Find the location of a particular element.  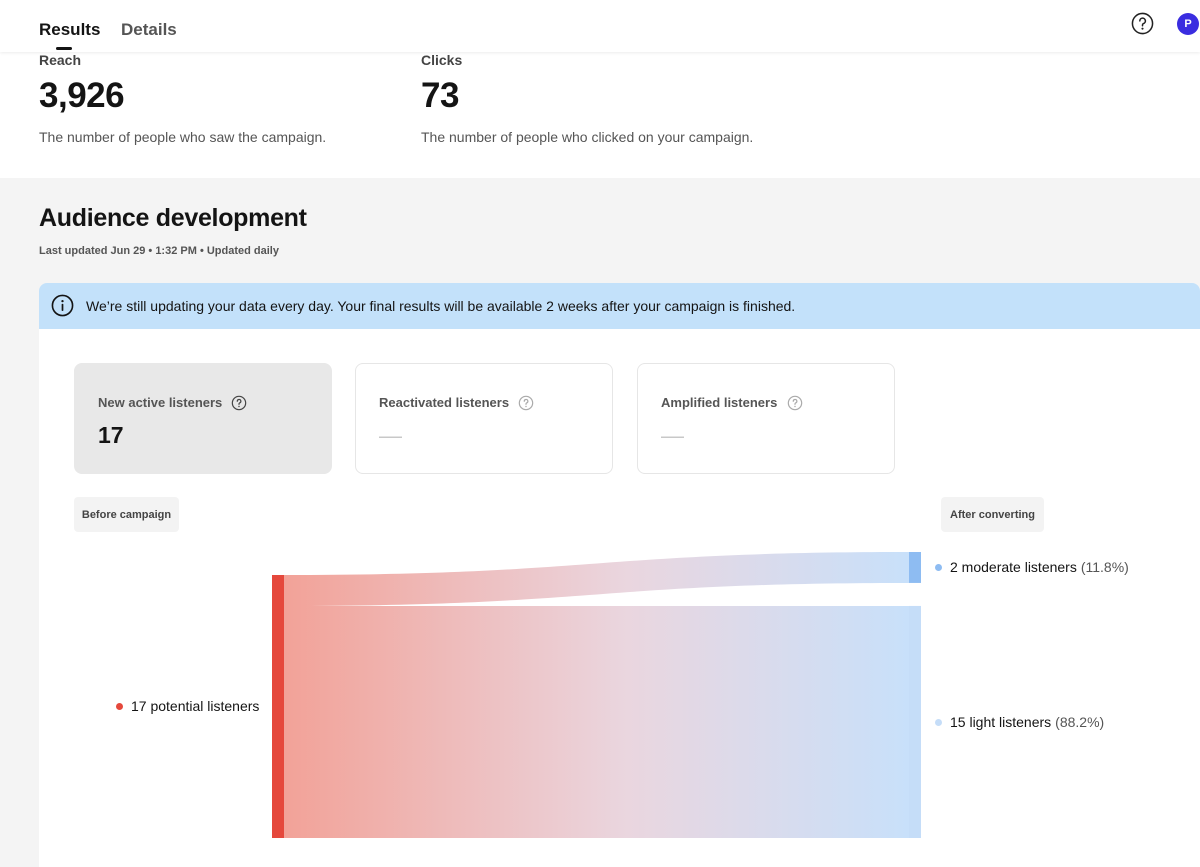

clicks-value: 73 is located at coordinates (440, 95).